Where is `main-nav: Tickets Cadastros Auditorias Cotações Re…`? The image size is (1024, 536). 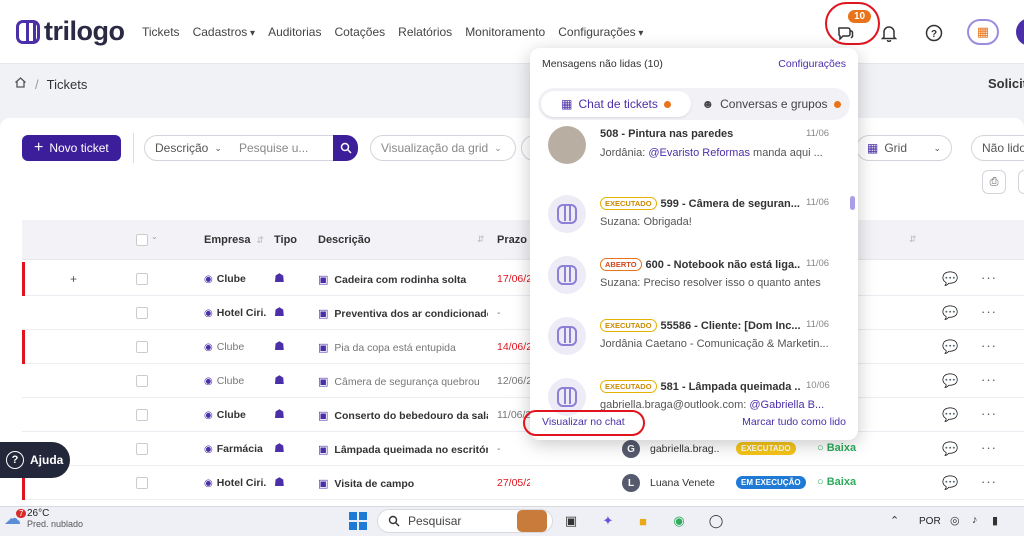
main-nav: Tickets Cadastros Auditorias Cotações Re… is located at coordinates (392, 32).